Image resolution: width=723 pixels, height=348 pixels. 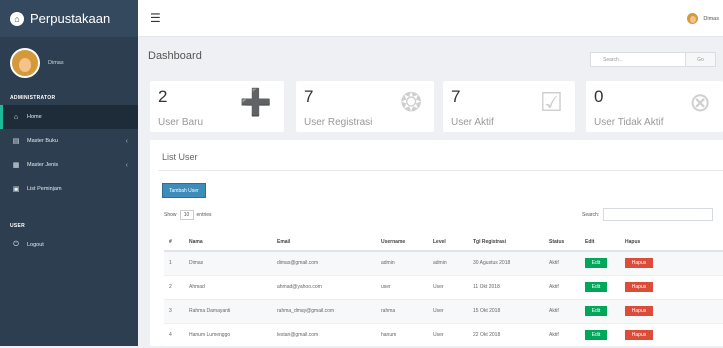 I want to click on brand-title: Perpustakaan, so click(x=70, y=18).